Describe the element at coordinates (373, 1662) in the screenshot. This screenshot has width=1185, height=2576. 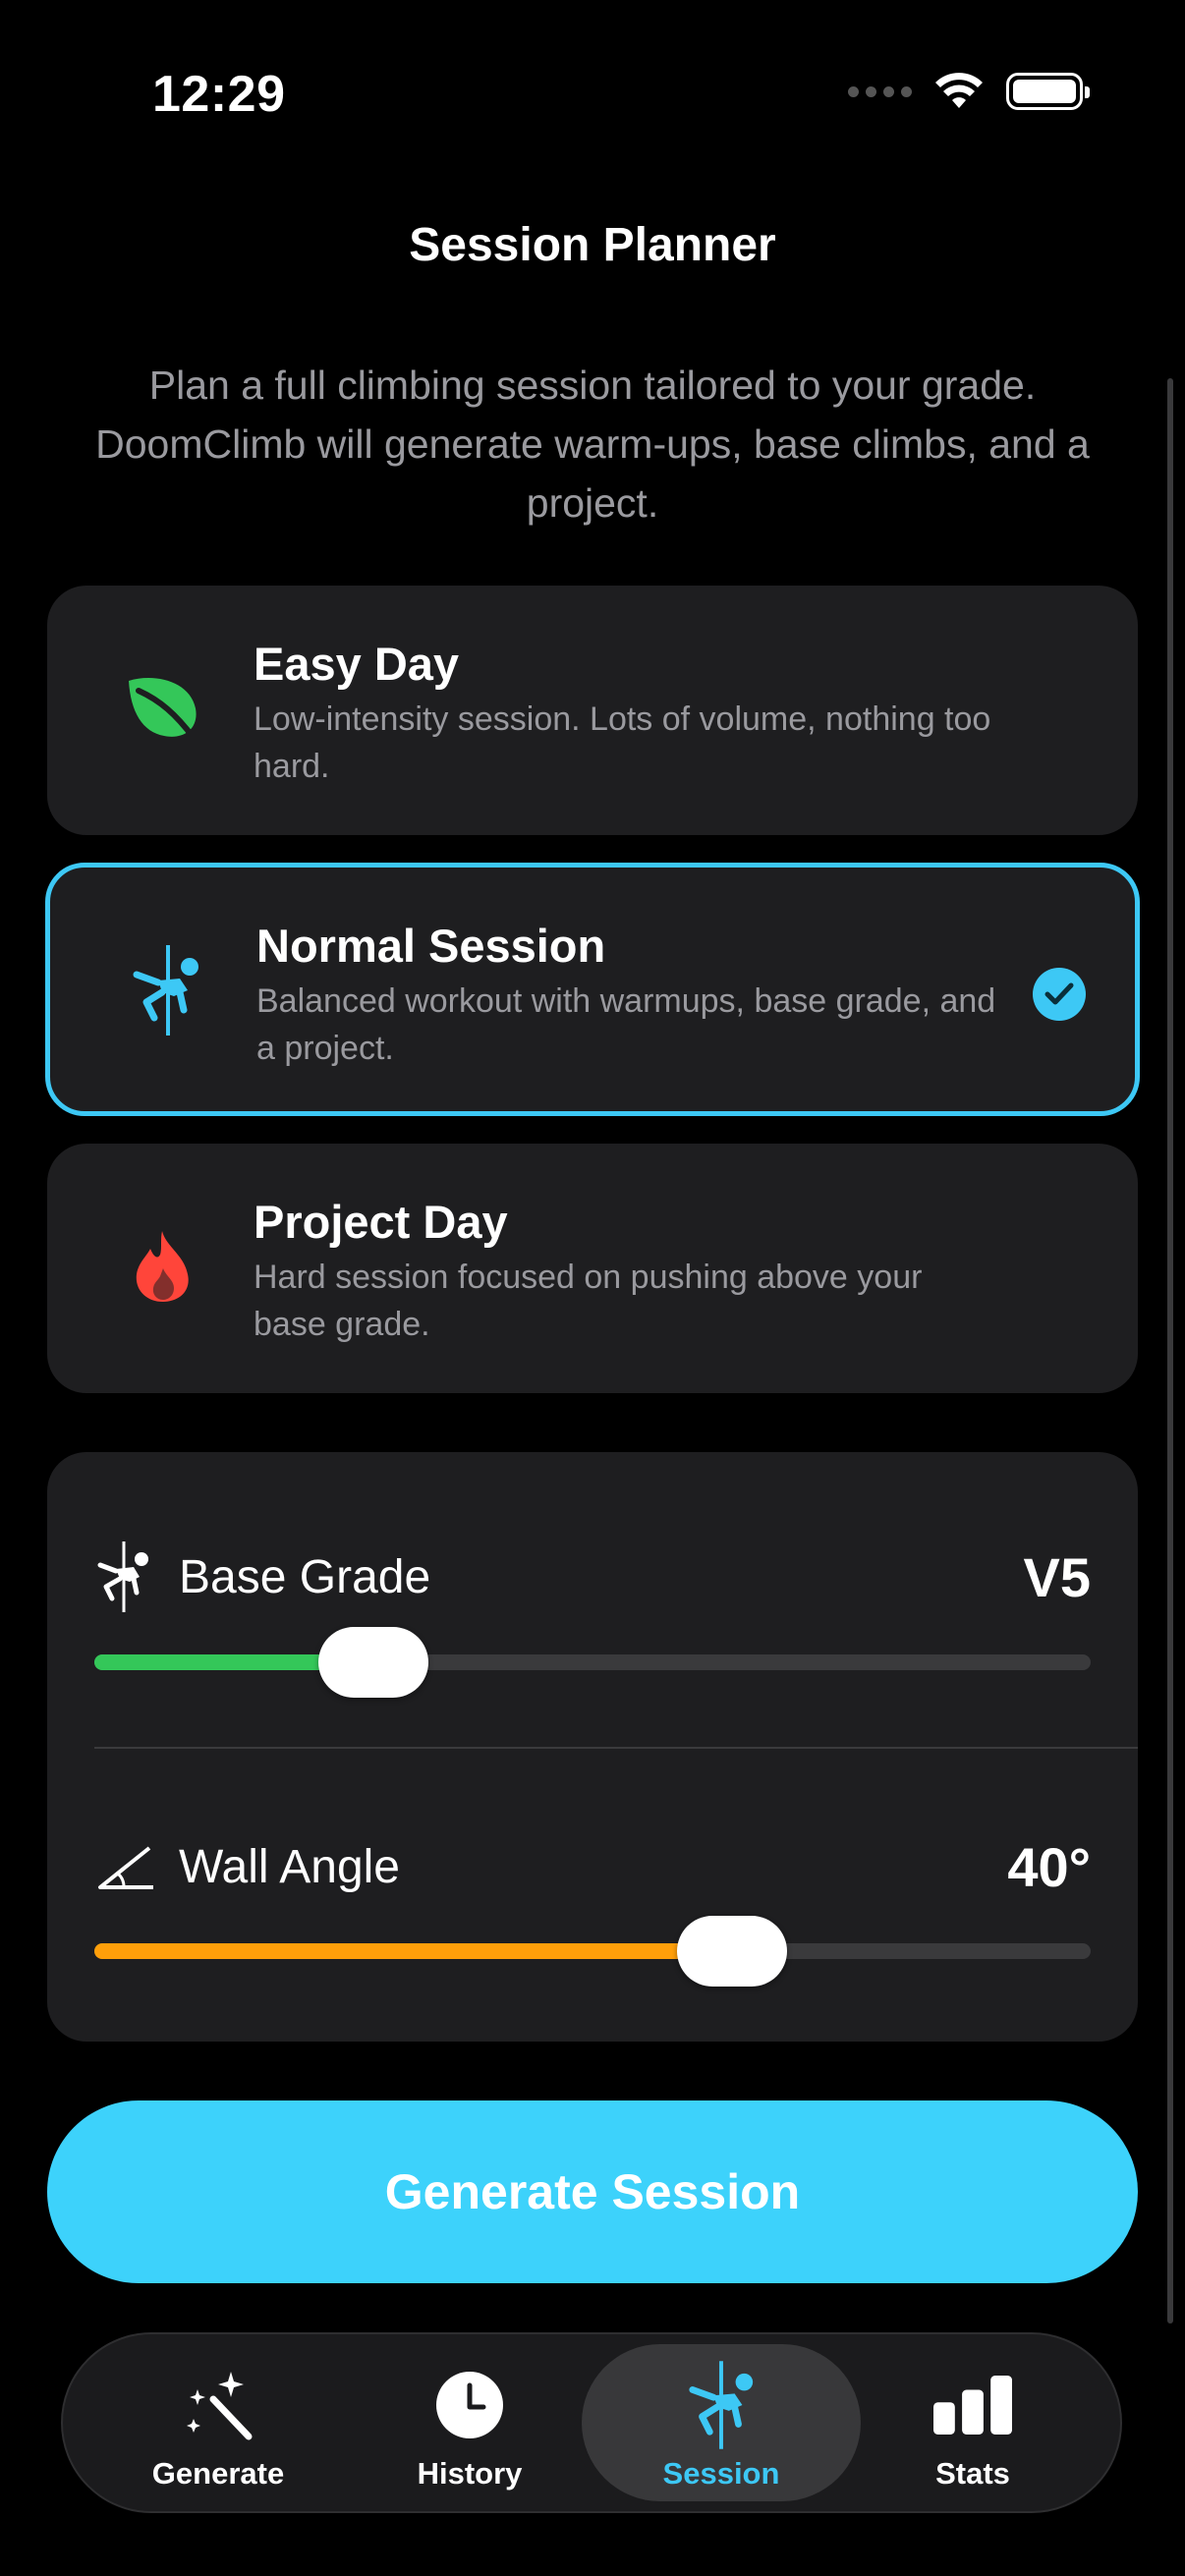
I see `base-grade-slider-thumb` at that location.